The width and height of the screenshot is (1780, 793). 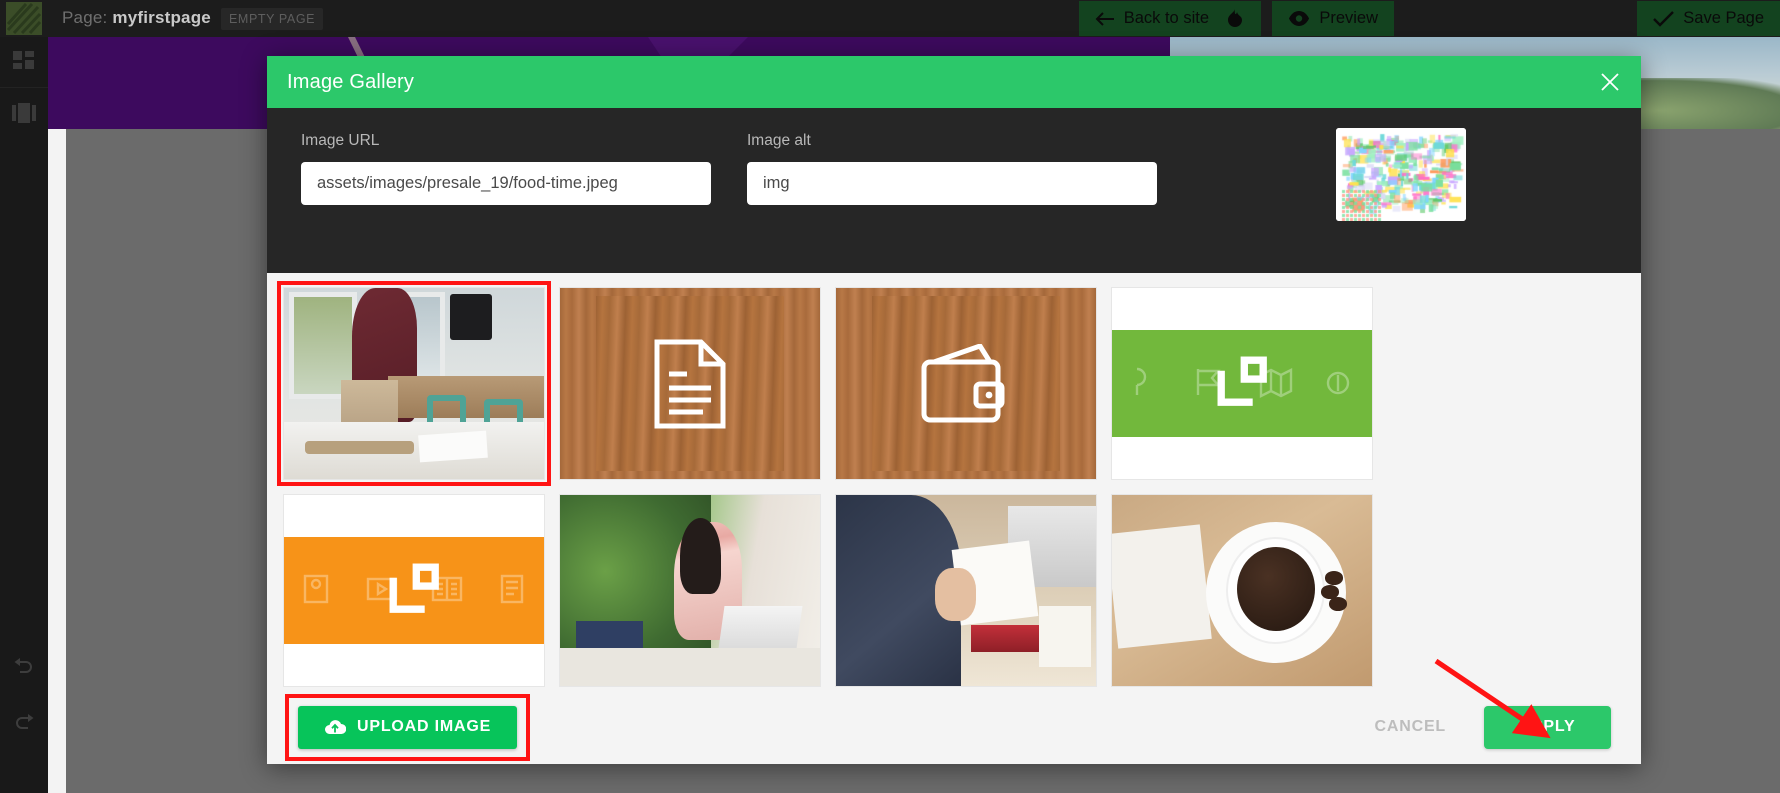 I want to click on footer-actions: CANCEL APPLY, so click(x=1490, y=727).